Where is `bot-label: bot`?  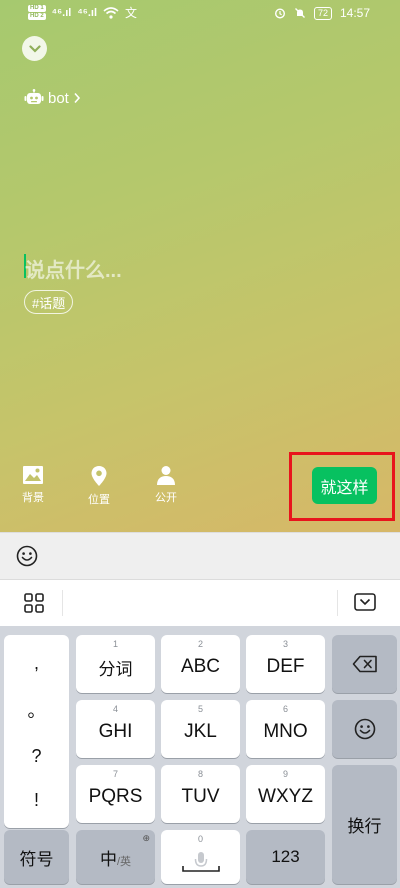
bot-label: bot is located at coordinates (58, 98).